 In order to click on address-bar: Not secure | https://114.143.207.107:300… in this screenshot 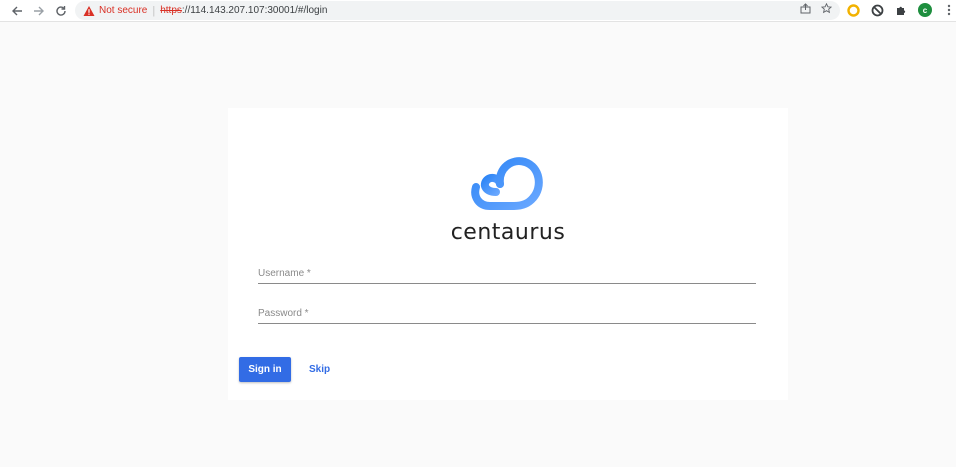, I will do `click(457, 10)`.